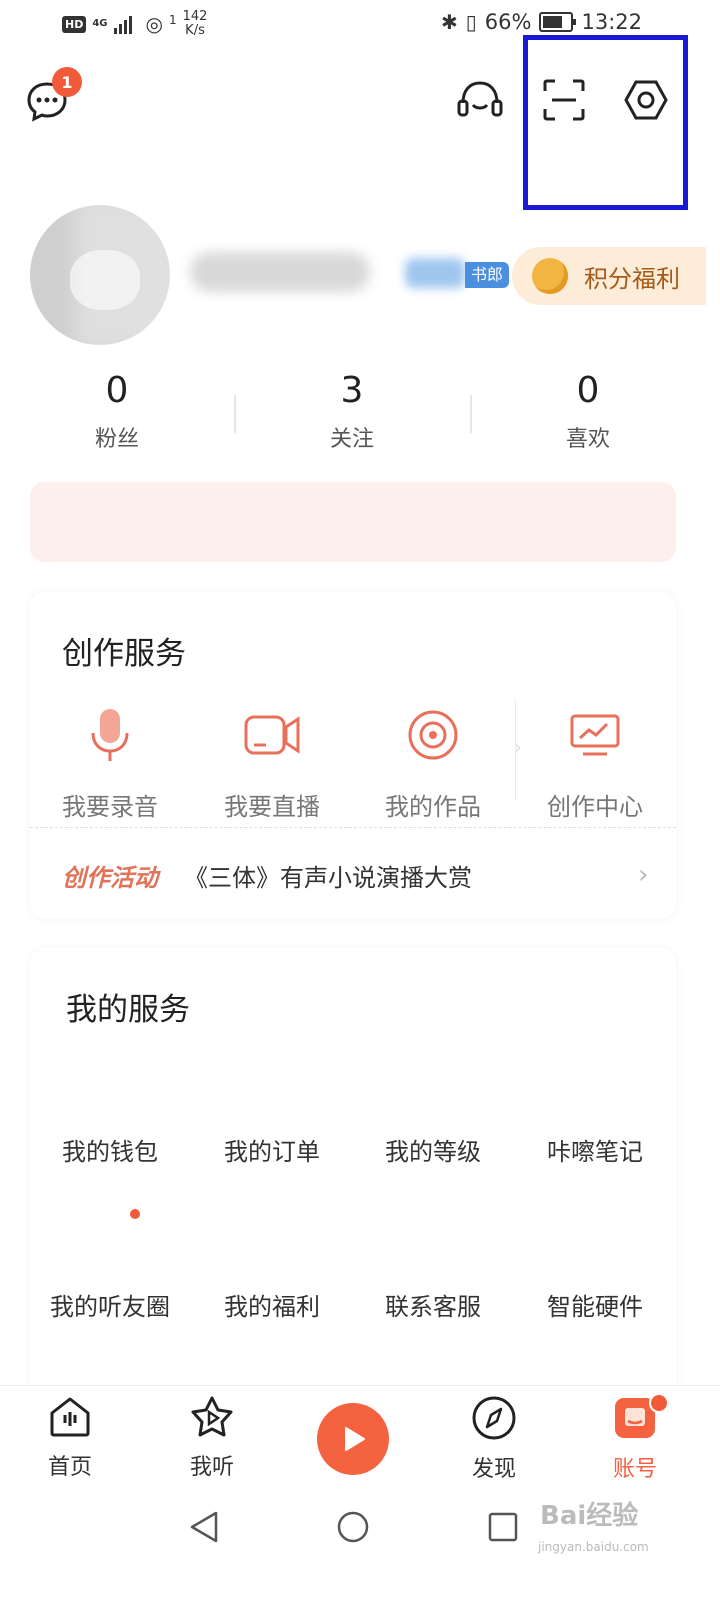 The height and width of the screenshot is (1600, 720). Describe the element at coordinates (272, 735) in the screenshot. I see `video-camera-icon` at that location.